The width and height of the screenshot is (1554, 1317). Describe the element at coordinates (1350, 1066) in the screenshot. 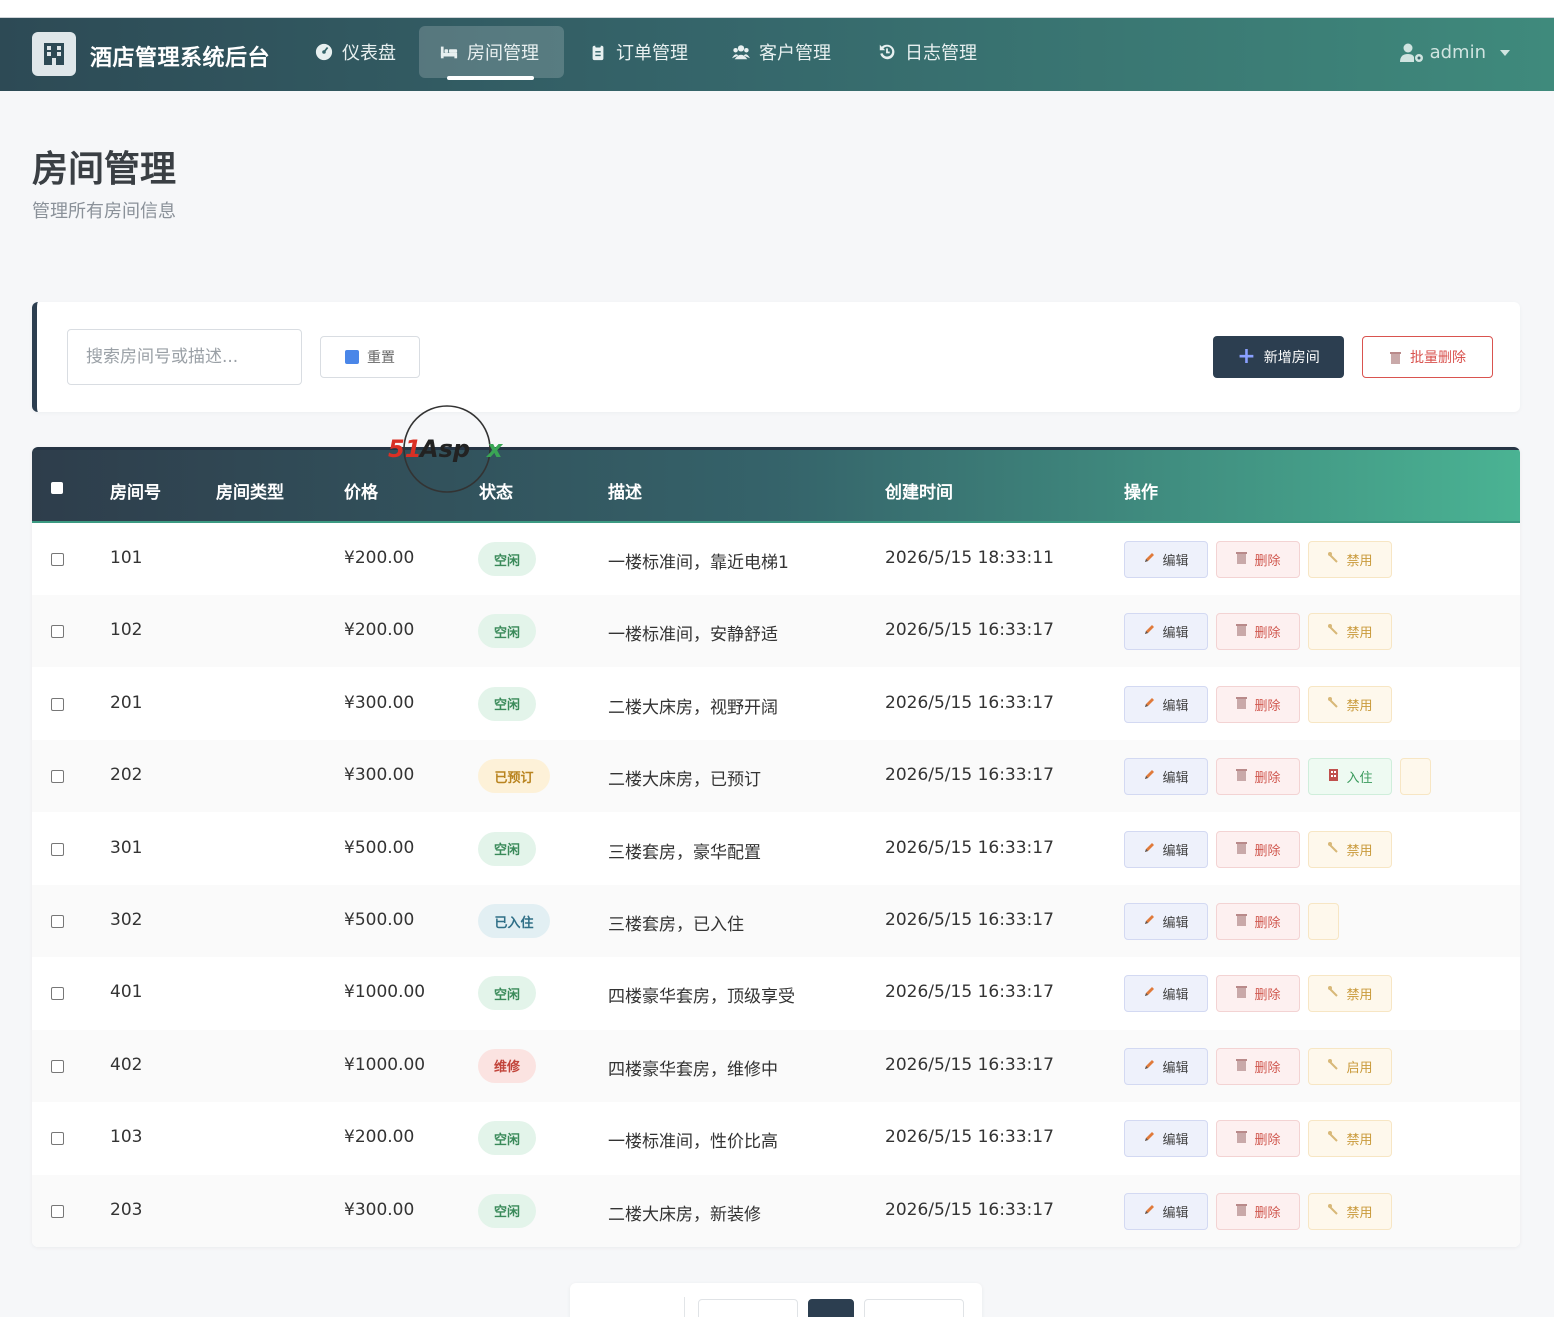

I see `enable-button: 启用` at that location.